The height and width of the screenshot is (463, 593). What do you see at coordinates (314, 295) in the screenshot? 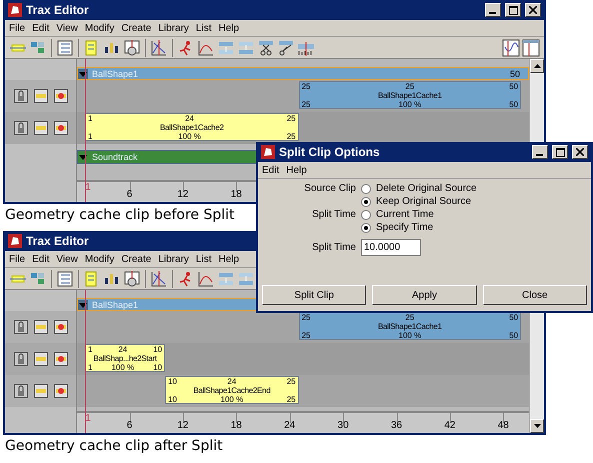
I see `dialog-button: Split Clip` at bounding box center [314, 295].